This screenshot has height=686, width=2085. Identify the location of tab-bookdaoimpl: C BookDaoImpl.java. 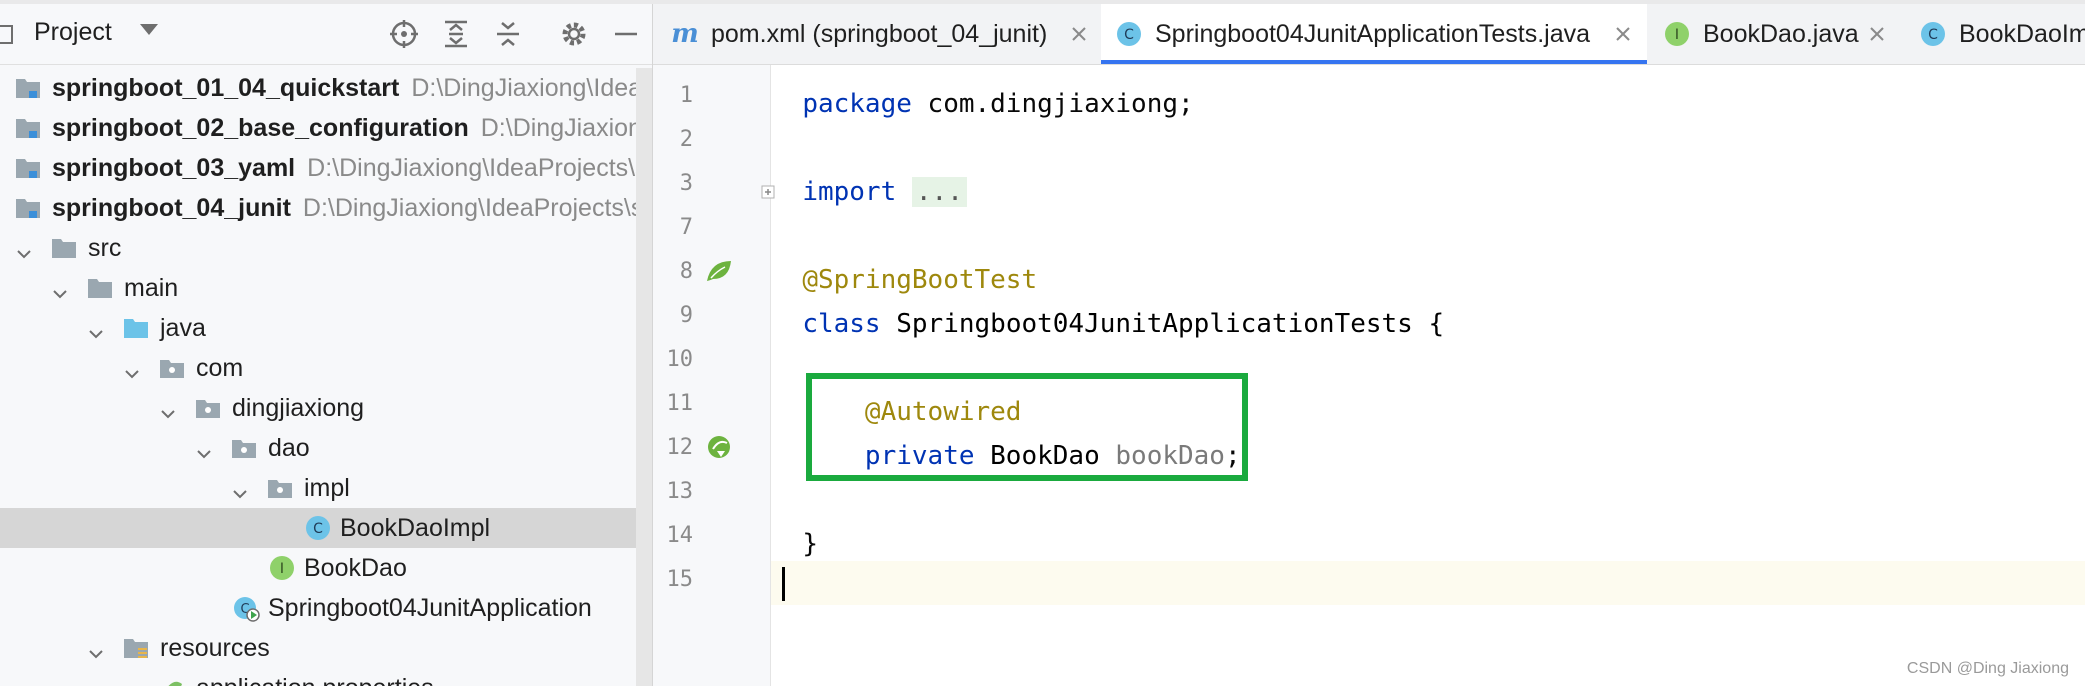
(1995, 34).